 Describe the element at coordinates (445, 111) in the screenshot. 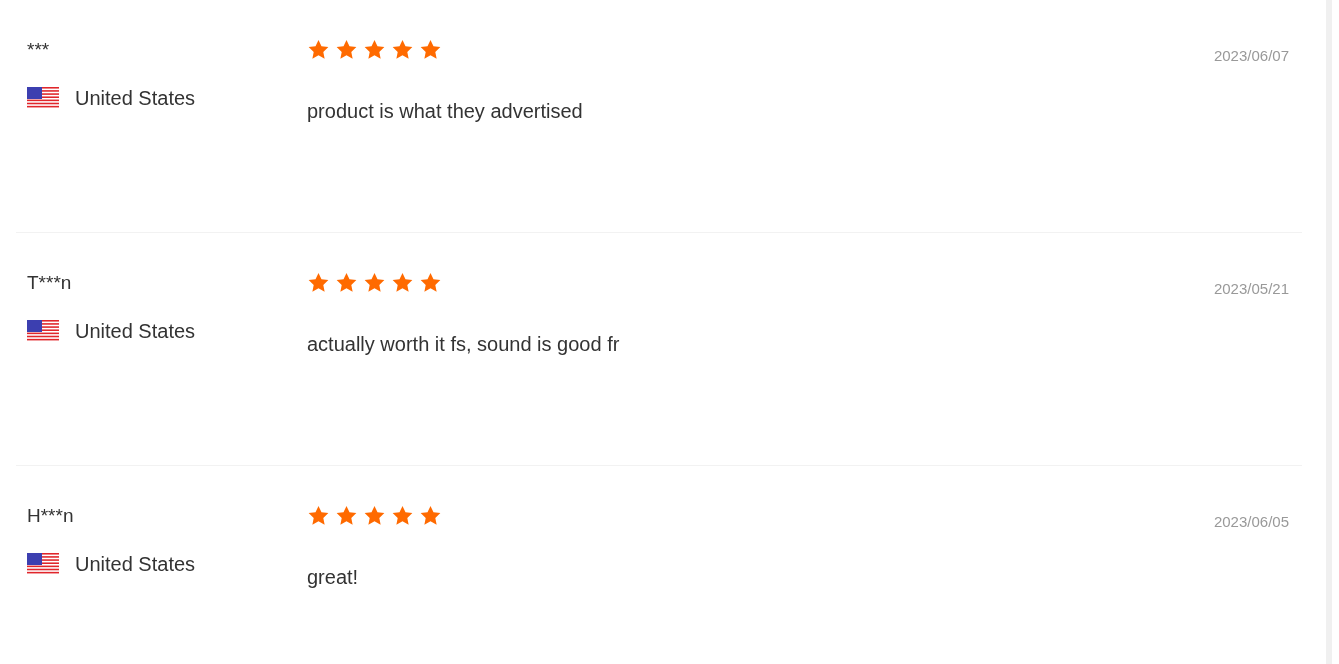

I see `review-text: product is what they advertised` at that location.